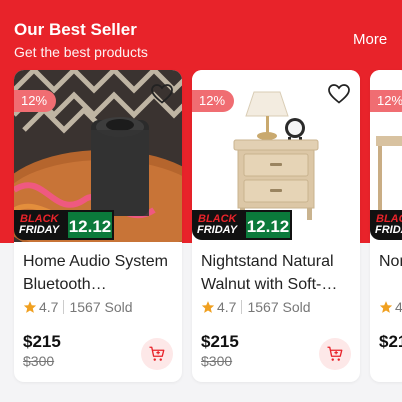 Image resolution: width=402 pixels, height=402 pixels. Describe the element at coordinates (390, 341) in the screenshot. I see `price: $21` at that location.